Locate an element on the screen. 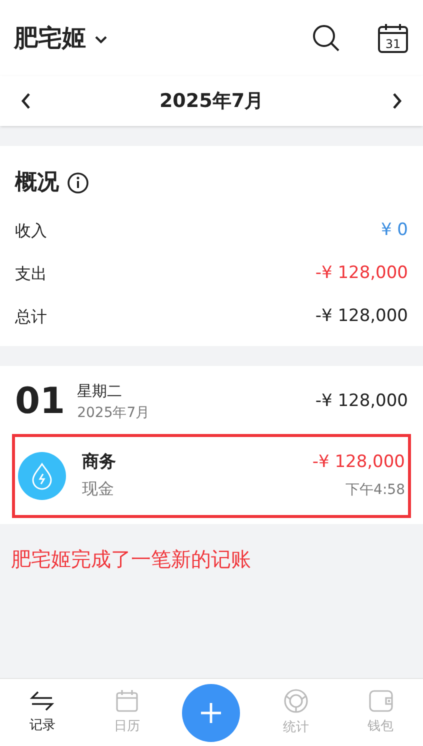 This screenshot has width=423, height=746. entry-amount: -¥ 128,000 is located at coordinates (358, 462).